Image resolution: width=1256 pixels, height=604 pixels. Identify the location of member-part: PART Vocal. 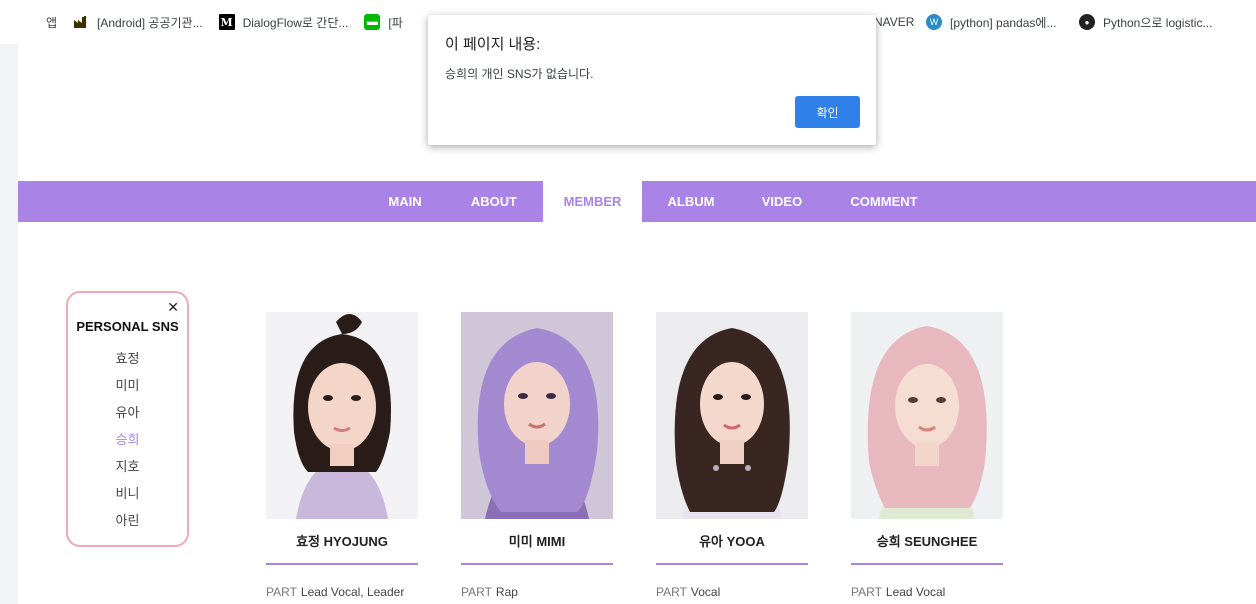
(732, 592).